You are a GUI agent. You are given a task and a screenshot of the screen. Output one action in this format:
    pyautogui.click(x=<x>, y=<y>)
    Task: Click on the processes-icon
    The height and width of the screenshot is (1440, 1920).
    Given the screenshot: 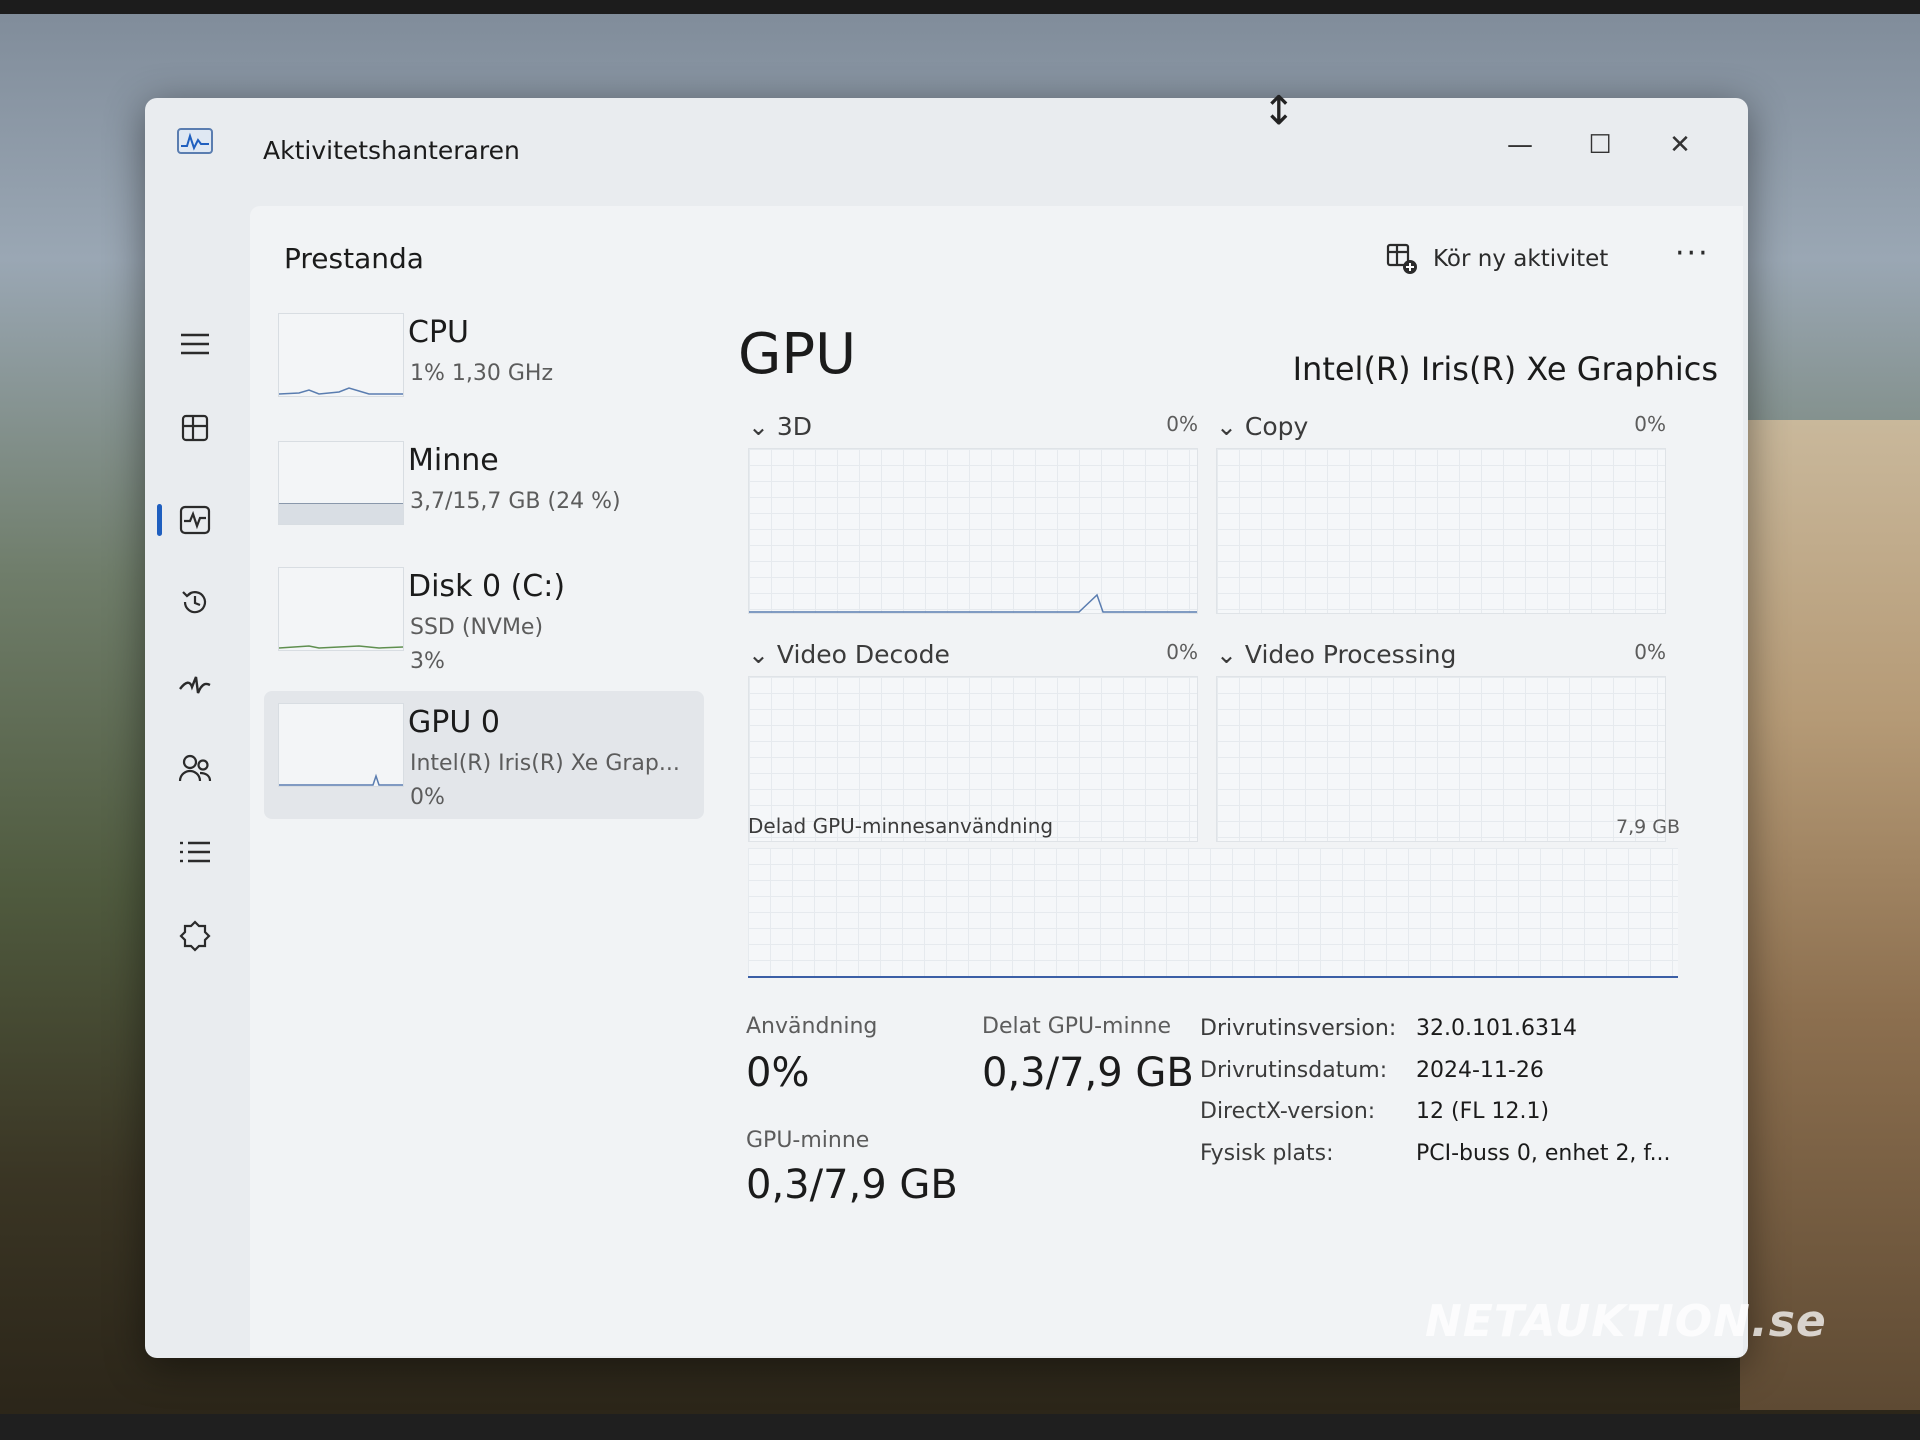 What is the action you would take?
    pyautogui.click(x=195, y=428)
    